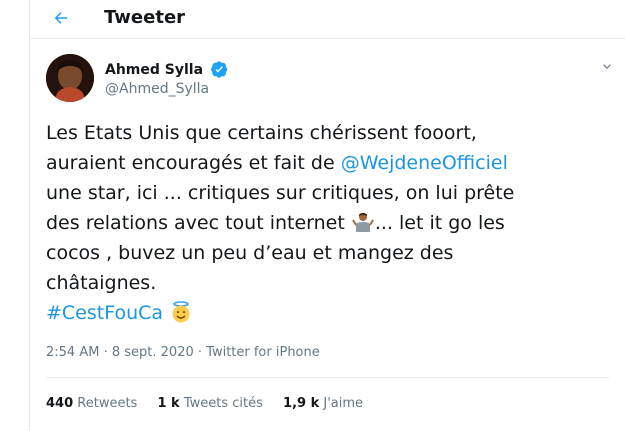 This screenshot has width=625, height=431. Describe the element at coordinates (72, 352) in the screenshot. I see `tweet-time: 2:54 AM` at that location.